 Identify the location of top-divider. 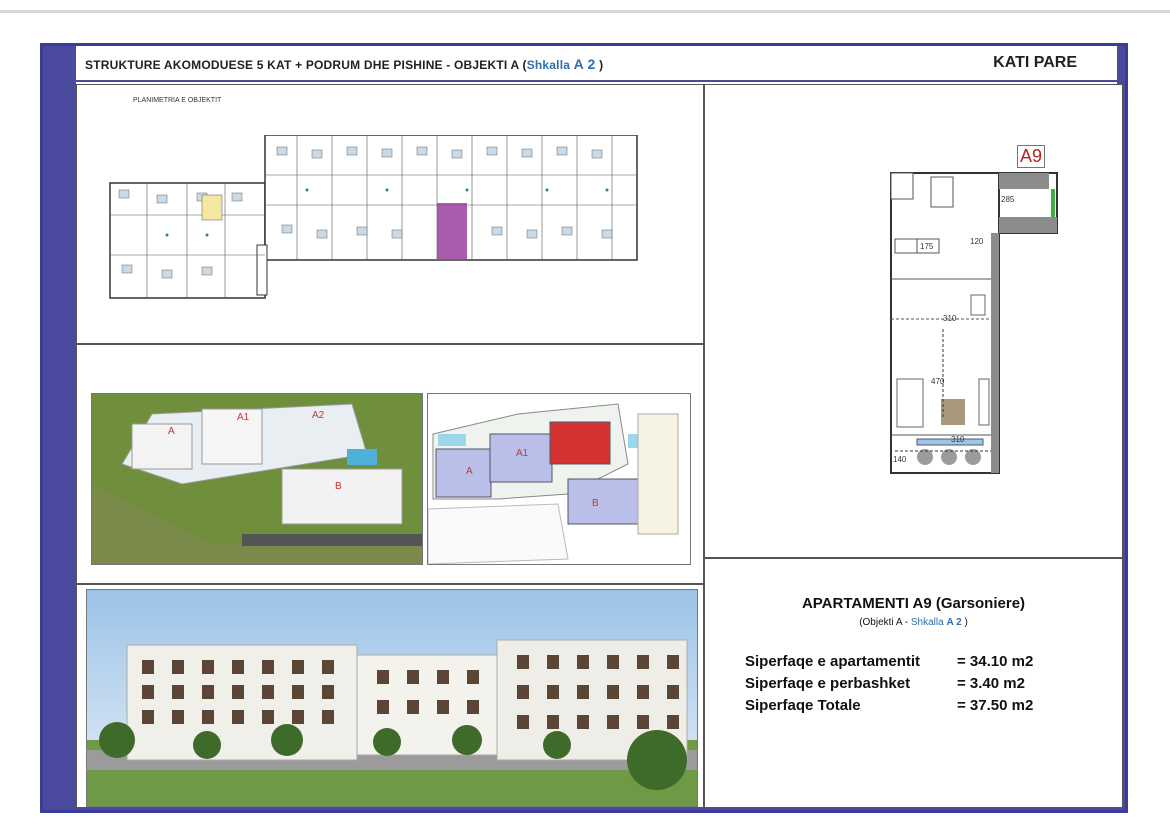
(585, 11).